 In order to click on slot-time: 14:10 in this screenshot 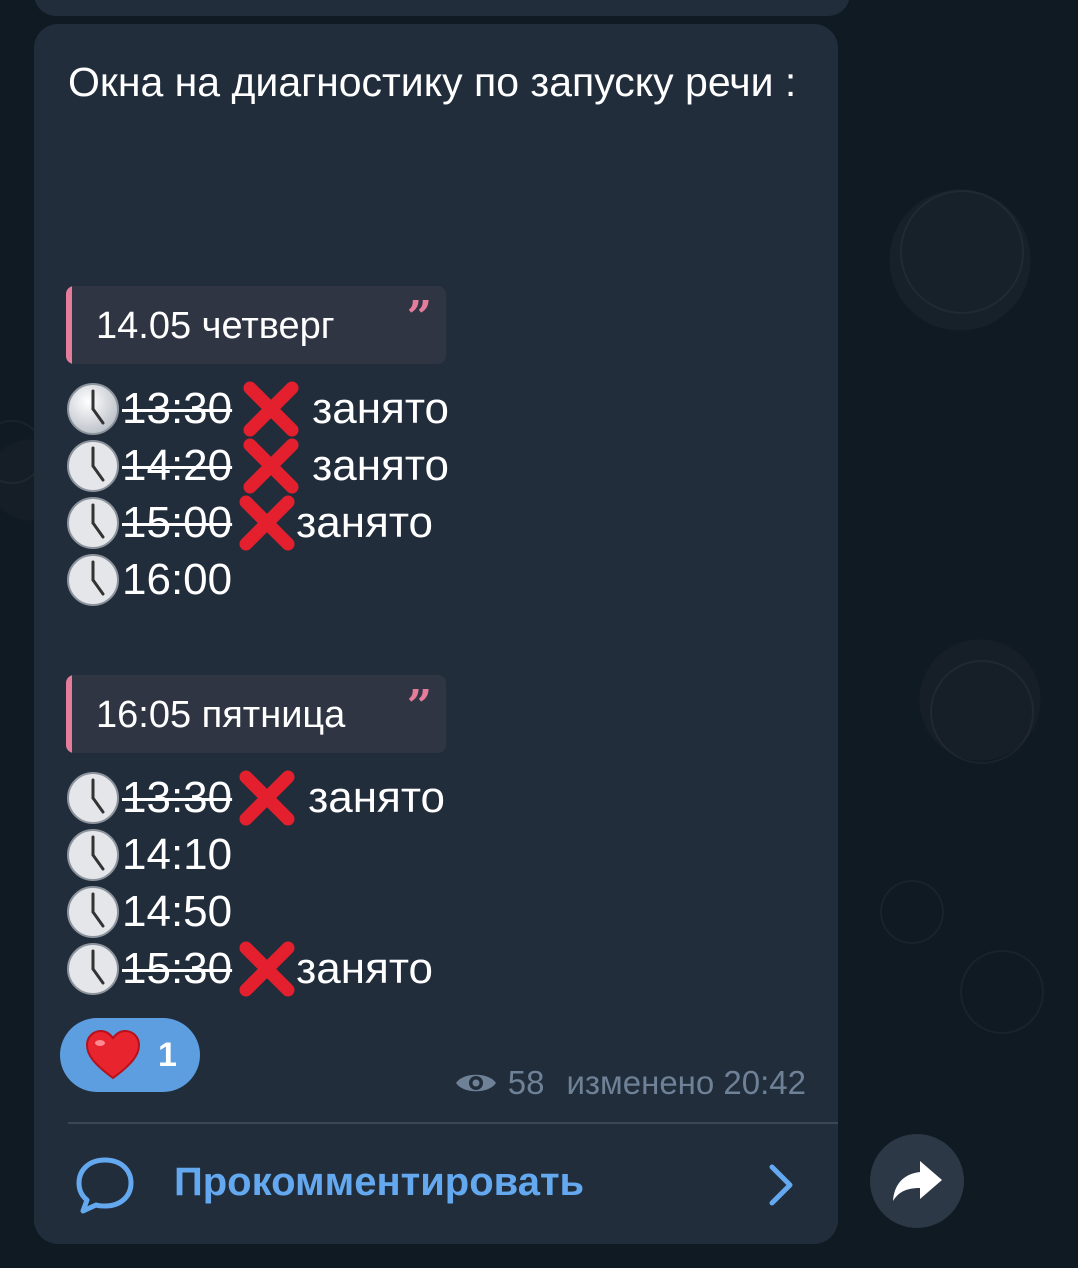, I will do `click(177, 854)`.